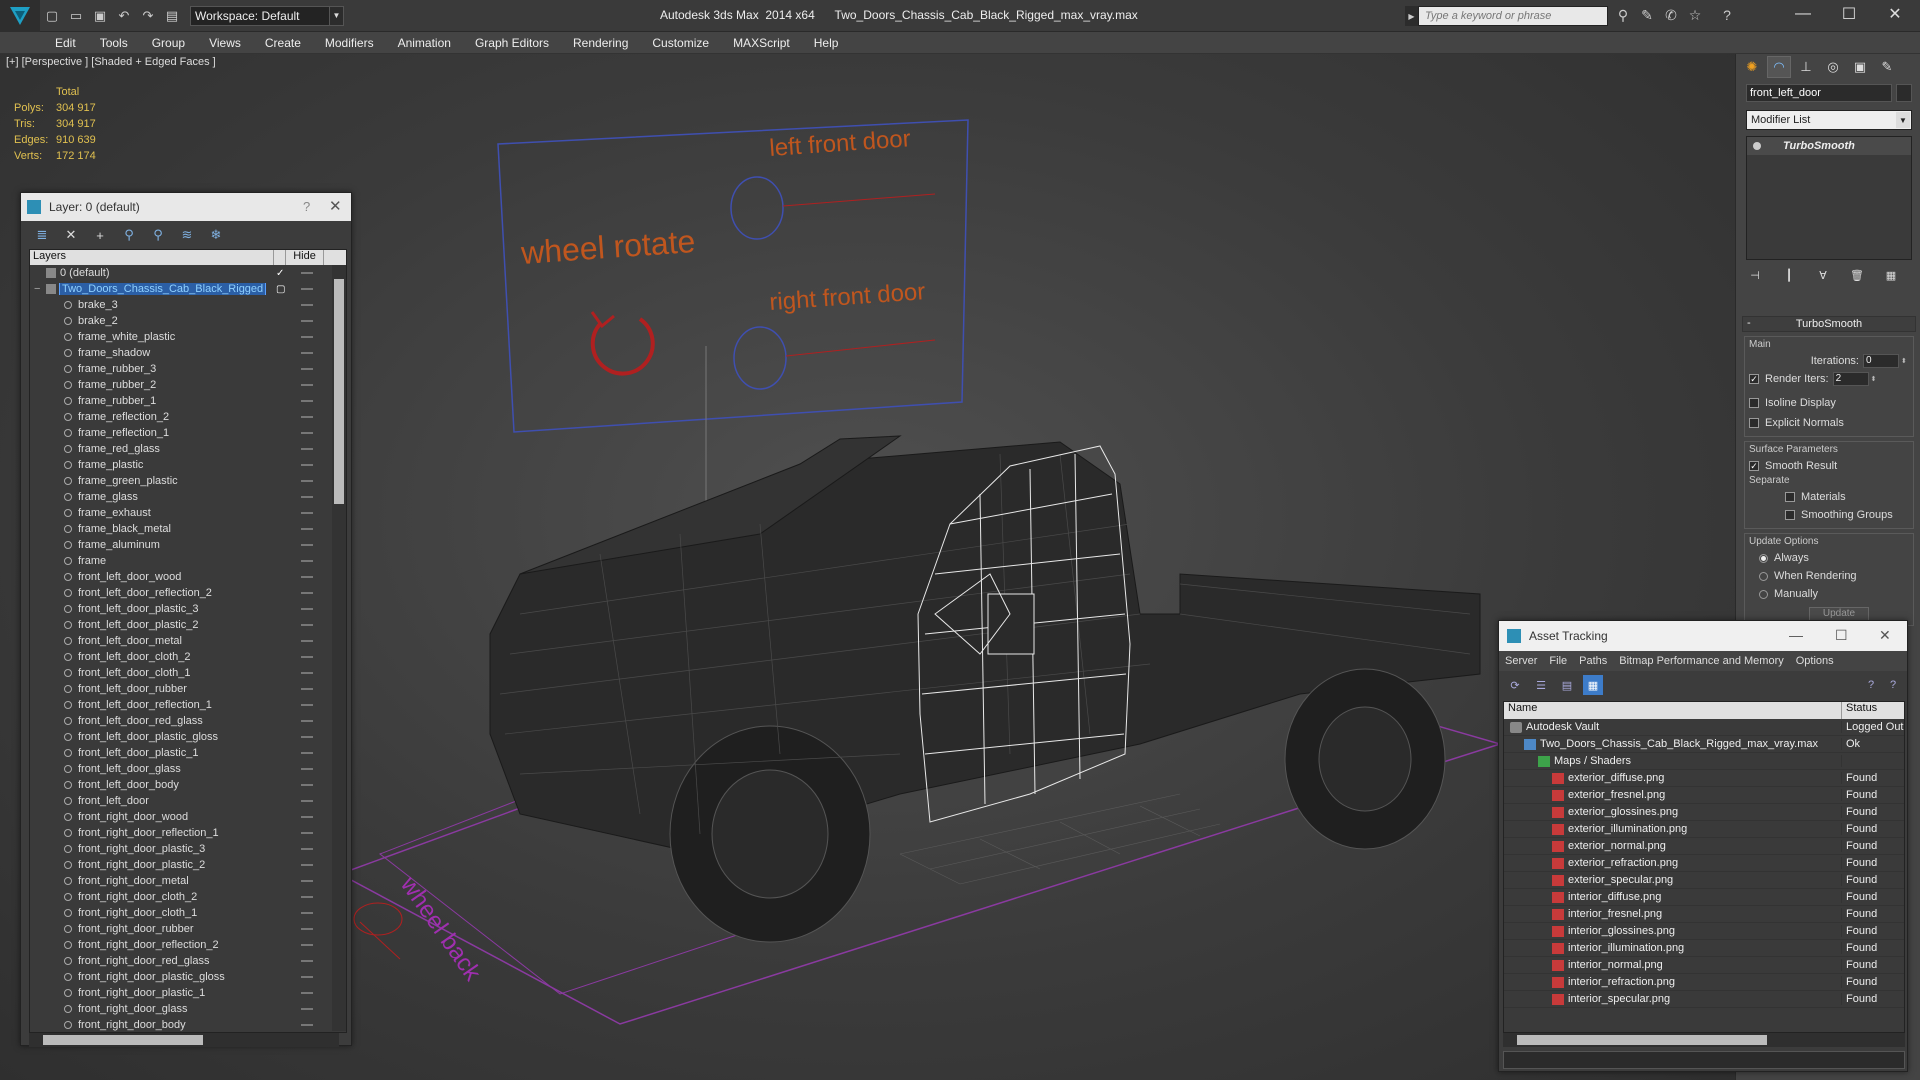  What do you see at coordinates (40, 289) in the screenshot?
I see `expand-toggle-icon: −` at bounding box center [40, 289].